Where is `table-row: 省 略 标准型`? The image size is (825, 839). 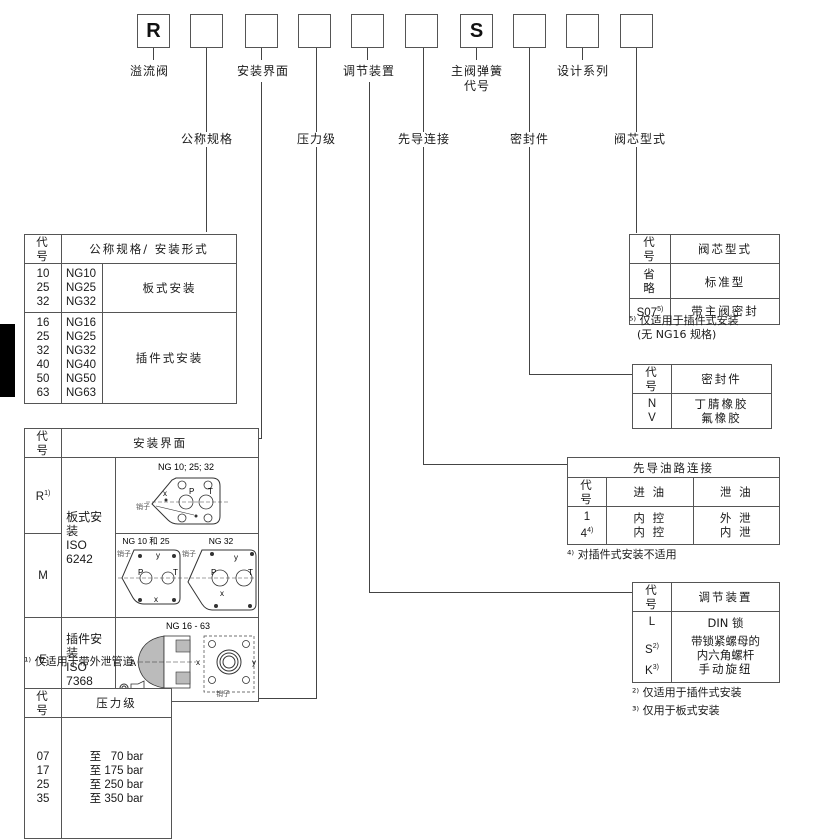 table-row: 省 略 标准型 is located at coordinates (704, 281).